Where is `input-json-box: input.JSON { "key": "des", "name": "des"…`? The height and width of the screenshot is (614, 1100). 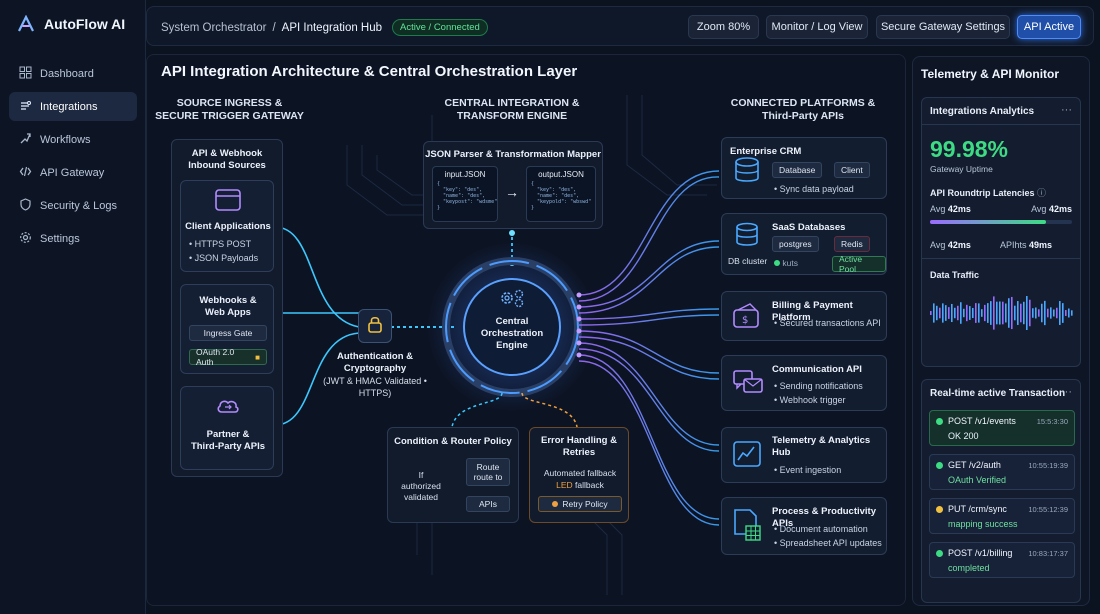 input-json-box: input.JSON { "key": "des", "name": "des"… is located at coordinates (465, 194).